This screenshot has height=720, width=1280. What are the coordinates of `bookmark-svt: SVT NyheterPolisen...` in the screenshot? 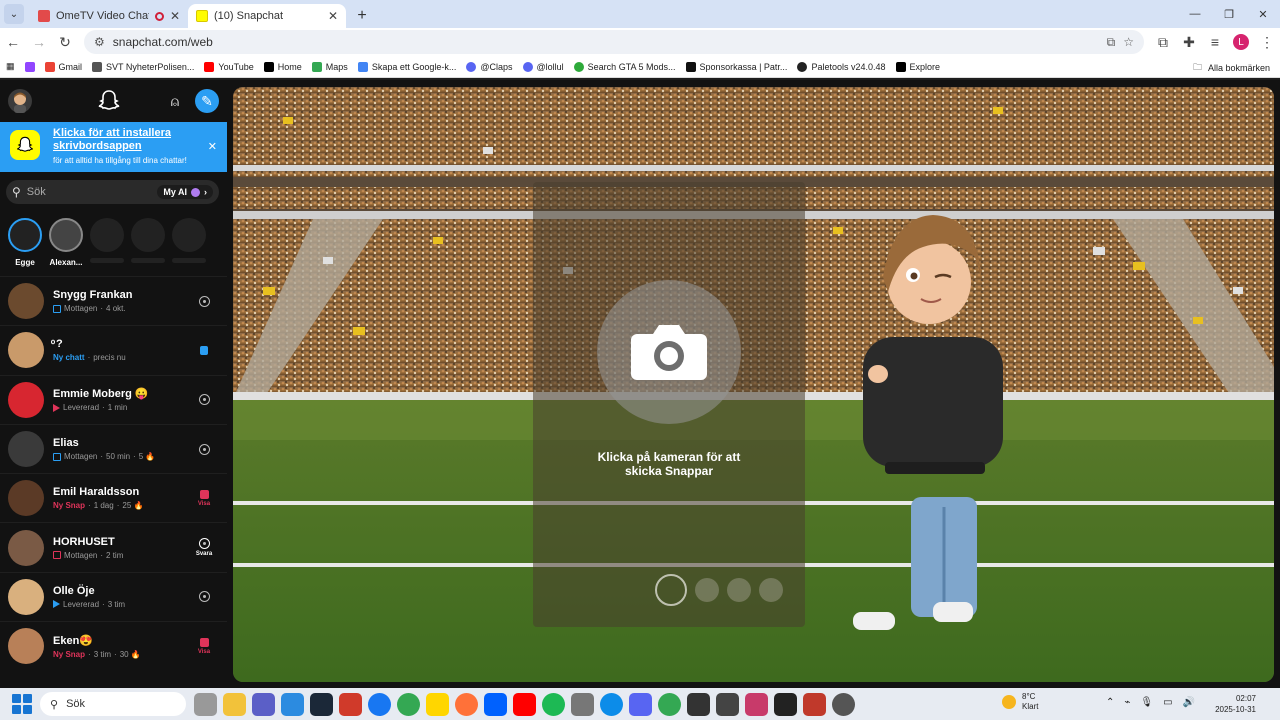 It's located at (143, 66).